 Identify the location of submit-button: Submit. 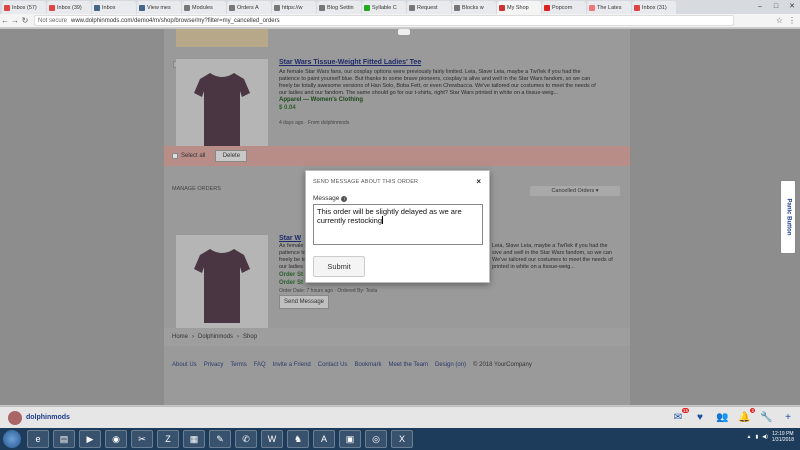
(339, 266).